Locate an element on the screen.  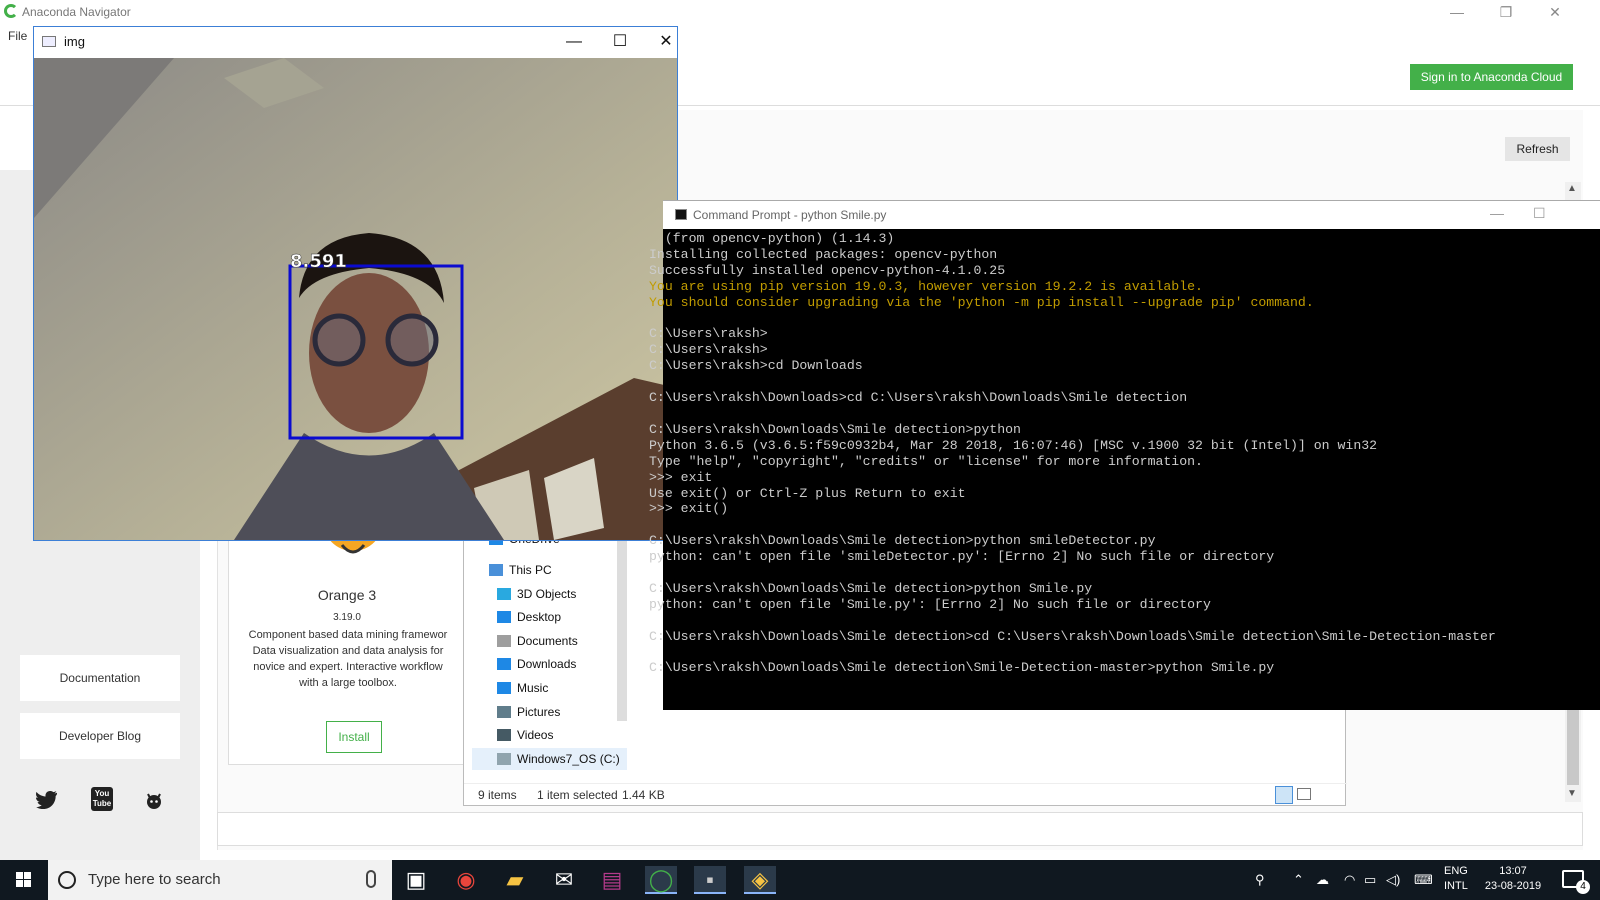
close-icon: ✕ is located at coordinates (1555, 12).